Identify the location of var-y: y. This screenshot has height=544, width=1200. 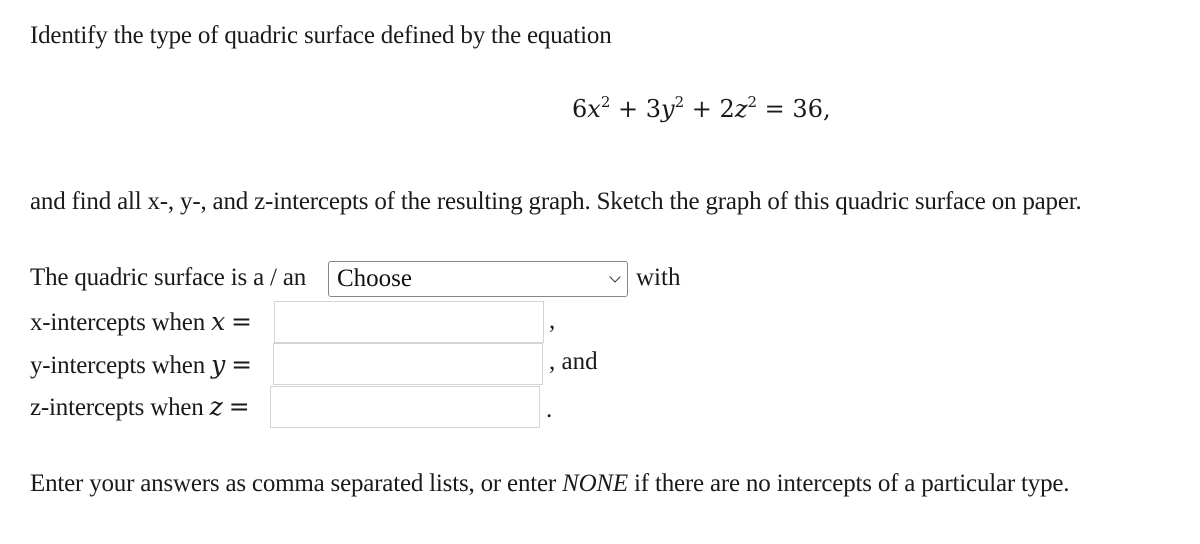
(668, 109).